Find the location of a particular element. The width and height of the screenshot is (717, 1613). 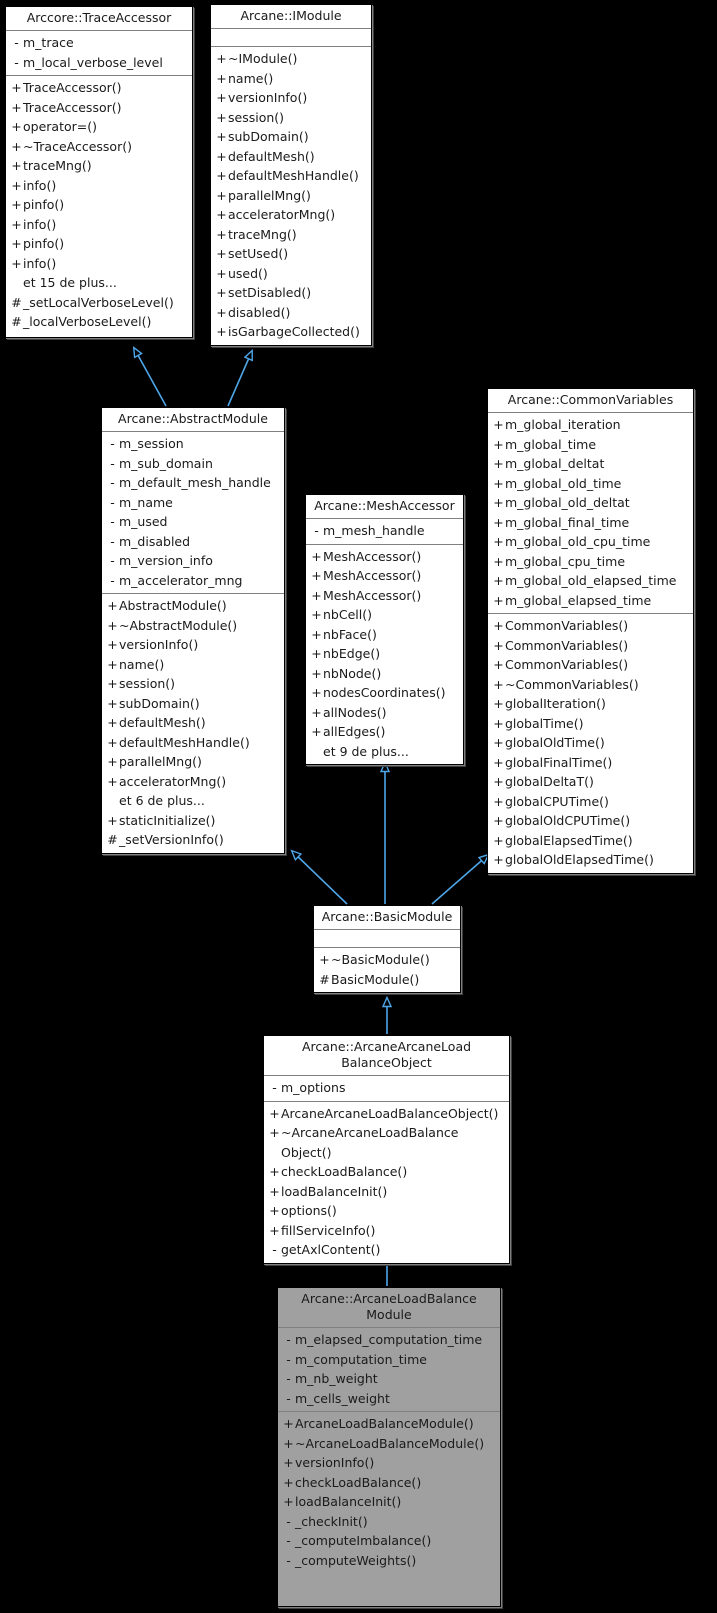

method-row: # BasicModule() is located at coordinates (387, 980).